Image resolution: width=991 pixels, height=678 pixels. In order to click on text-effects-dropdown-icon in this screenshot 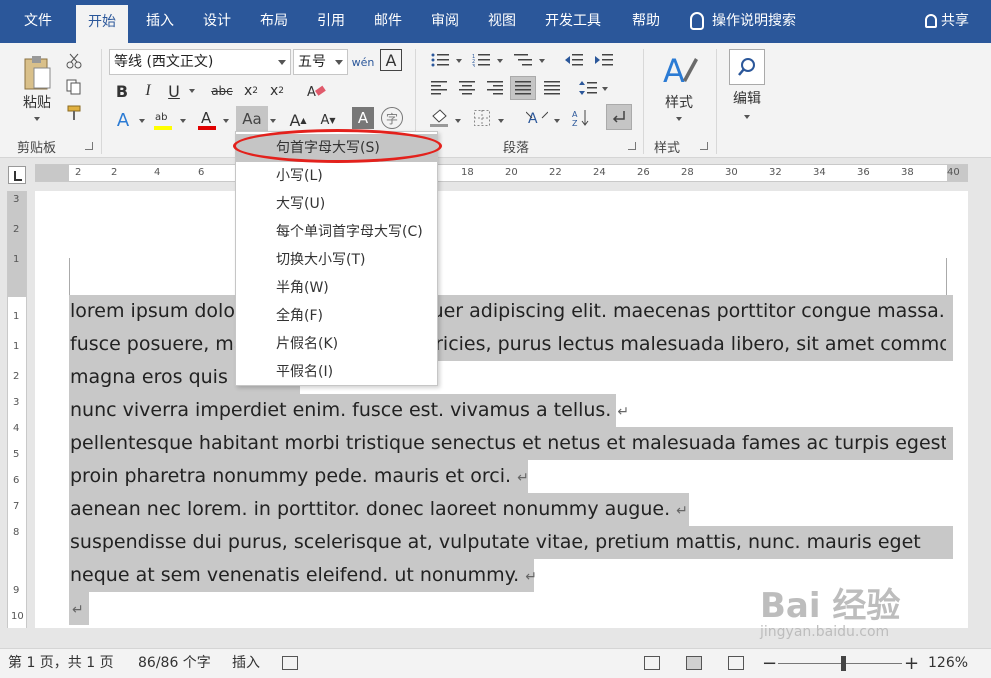, I will do `click(142, 121)`.